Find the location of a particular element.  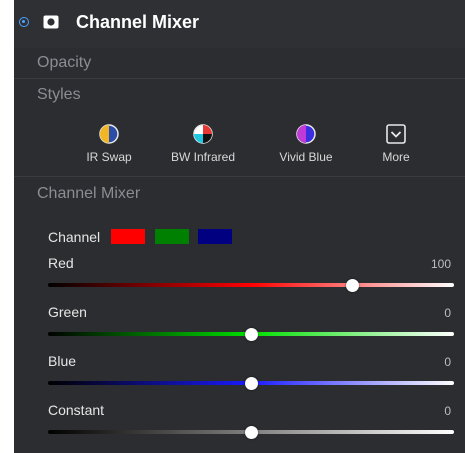

opacity-label: Opacity is located at coordinates (64, 63).